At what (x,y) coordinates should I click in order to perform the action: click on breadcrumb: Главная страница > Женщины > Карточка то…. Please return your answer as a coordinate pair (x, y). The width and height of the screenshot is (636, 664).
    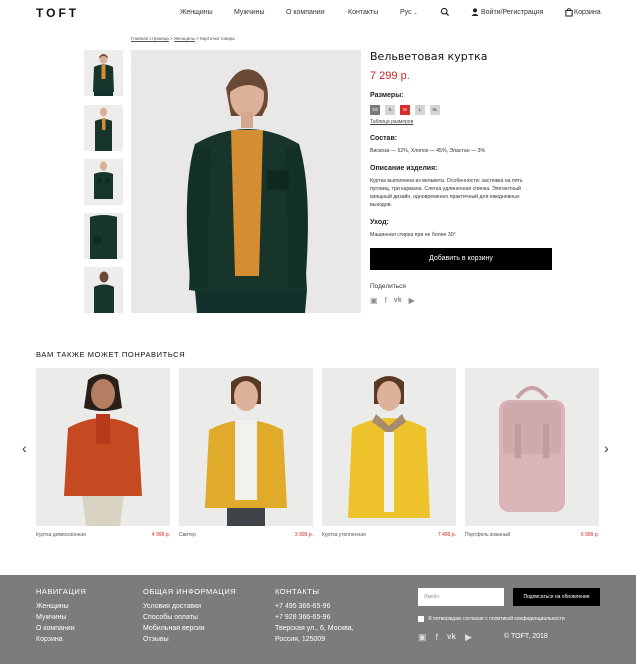
    Looking at the image, I should click on (183, 38).